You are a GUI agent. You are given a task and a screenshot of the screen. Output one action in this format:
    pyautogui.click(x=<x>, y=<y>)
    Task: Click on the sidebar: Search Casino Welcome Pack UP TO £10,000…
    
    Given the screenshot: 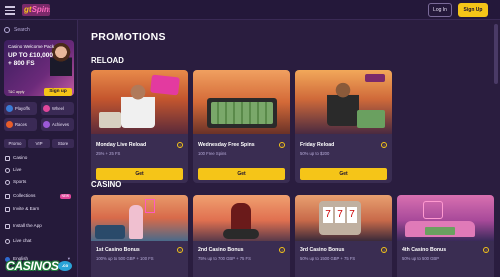 What is the action you would take?
    pyautogui.click(x=39, y=148)
    